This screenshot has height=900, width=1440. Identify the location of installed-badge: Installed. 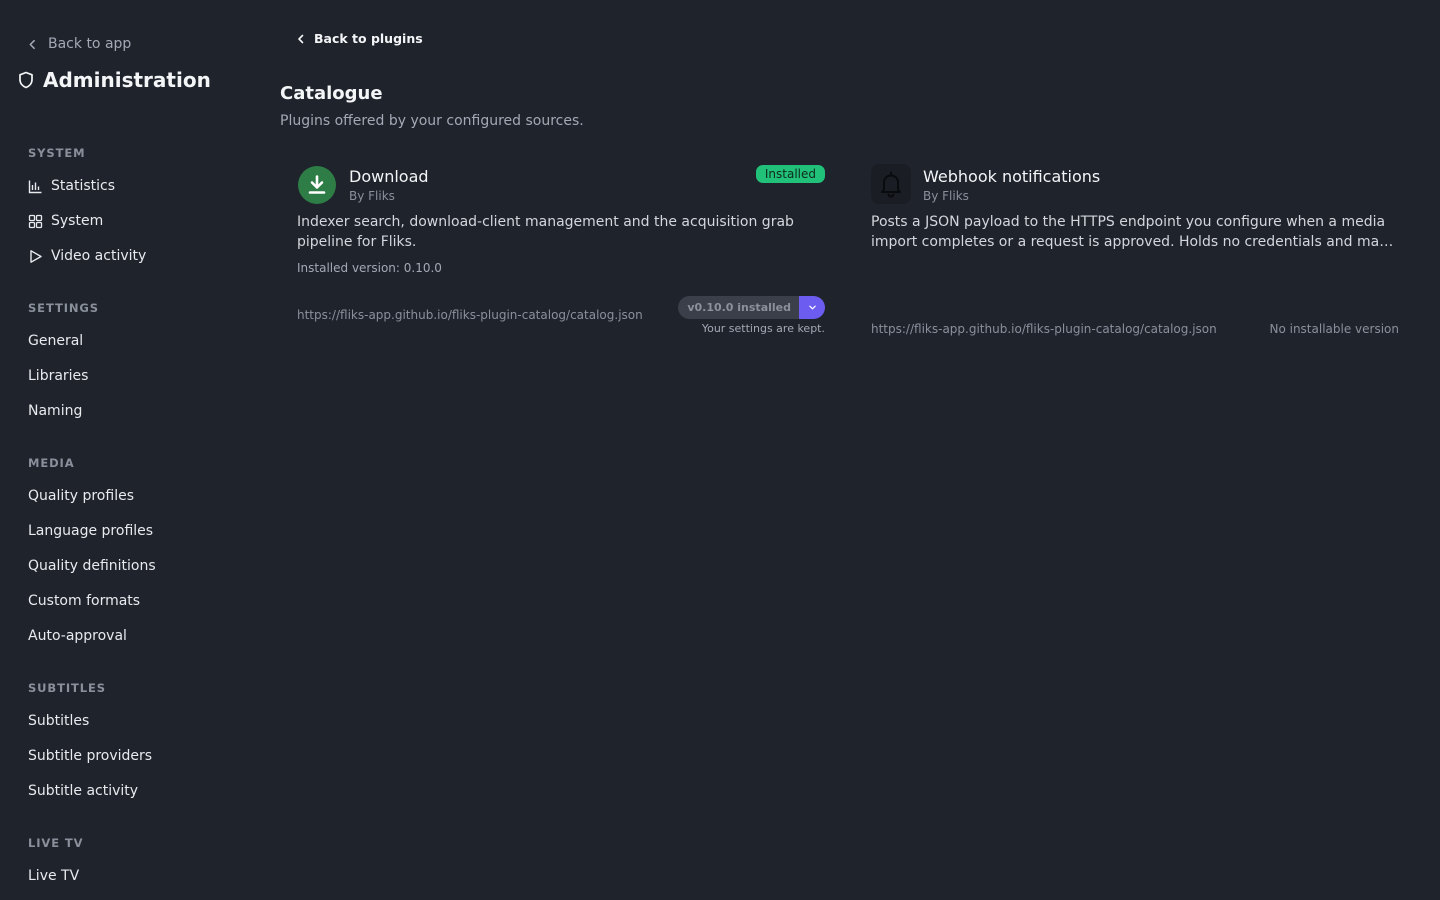
(790, 174).